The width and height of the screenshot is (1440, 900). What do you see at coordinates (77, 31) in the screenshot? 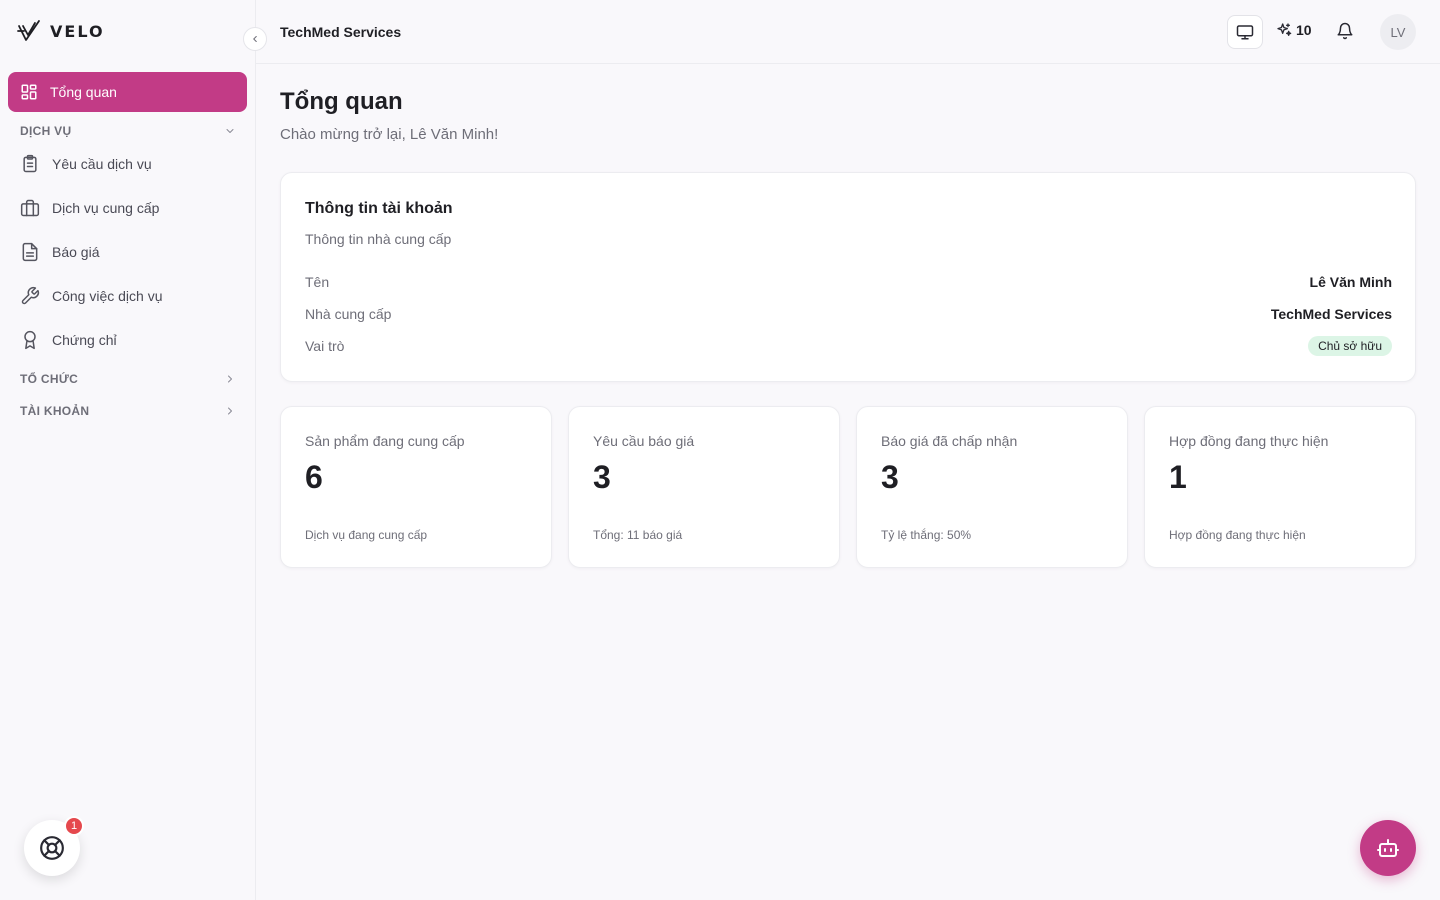
I see `brand-name: VELO` at bounding box center [77, 31].